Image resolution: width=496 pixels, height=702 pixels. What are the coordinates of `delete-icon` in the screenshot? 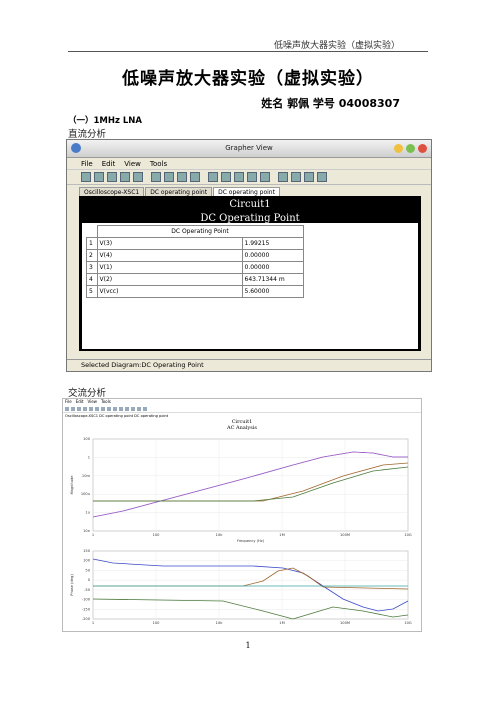 It's located at (195, 177).